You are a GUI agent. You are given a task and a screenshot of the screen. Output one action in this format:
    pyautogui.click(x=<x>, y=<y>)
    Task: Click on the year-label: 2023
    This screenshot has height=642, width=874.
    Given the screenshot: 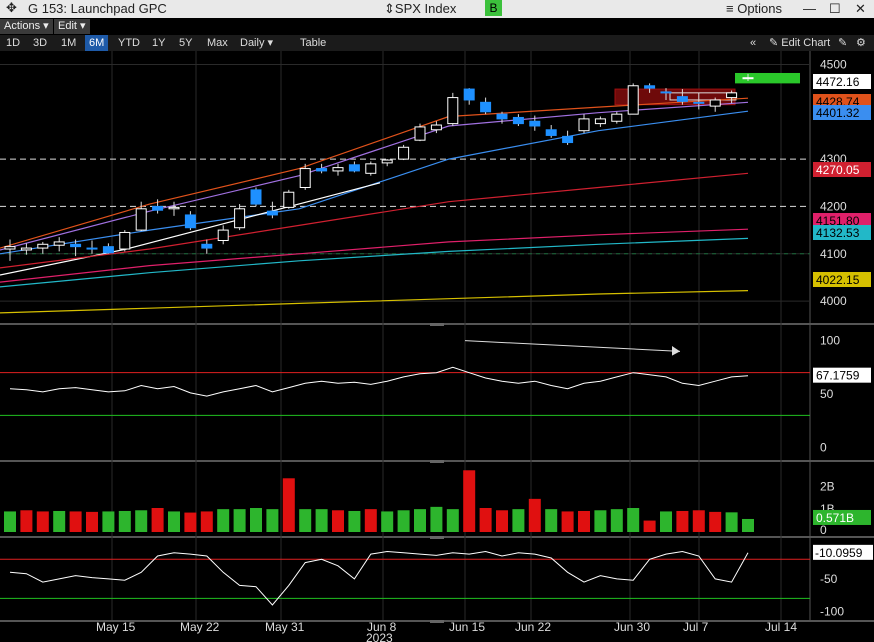 What is the action you would take?
    pyautogui.click(x=379, y=636)
    